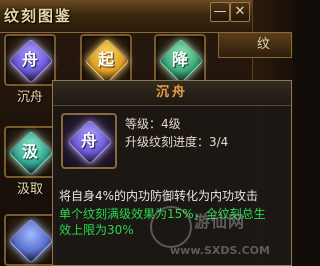  Describe the element at coordinates (240, 12) in the screenshot. I see `close-button: ✕` at that location.